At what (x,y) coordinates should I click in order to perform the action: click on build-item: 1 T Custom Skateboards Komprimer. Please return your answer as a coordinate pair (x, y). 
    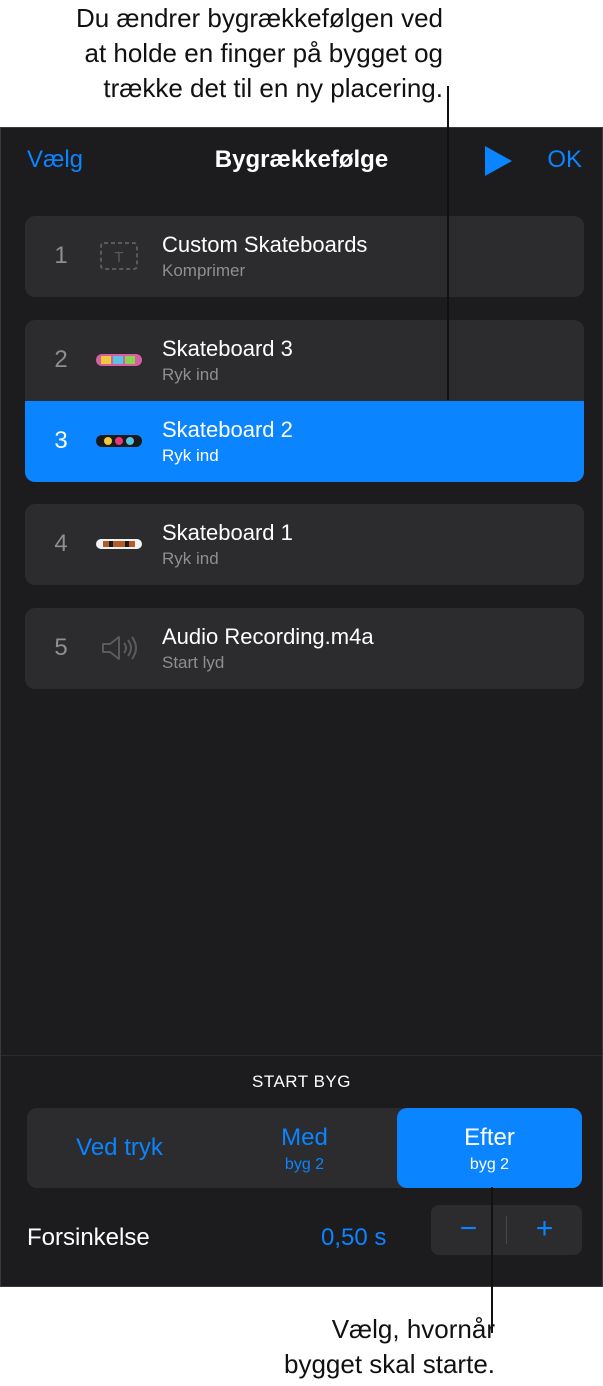
    Looking at the image, I should click on (304, 256).